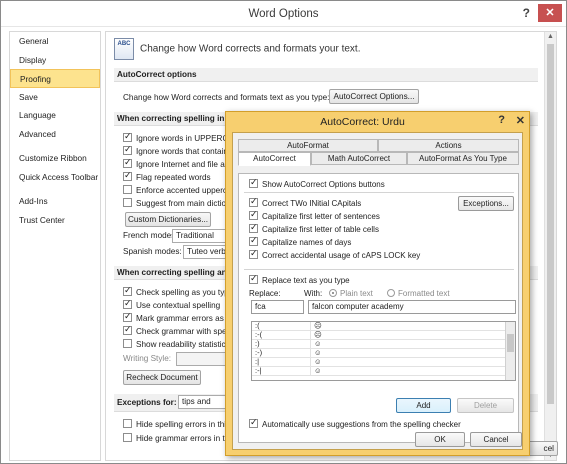 The image size is (567, 464). I want to click on tab-autoformat: AutoFormat, so click(308, 145).